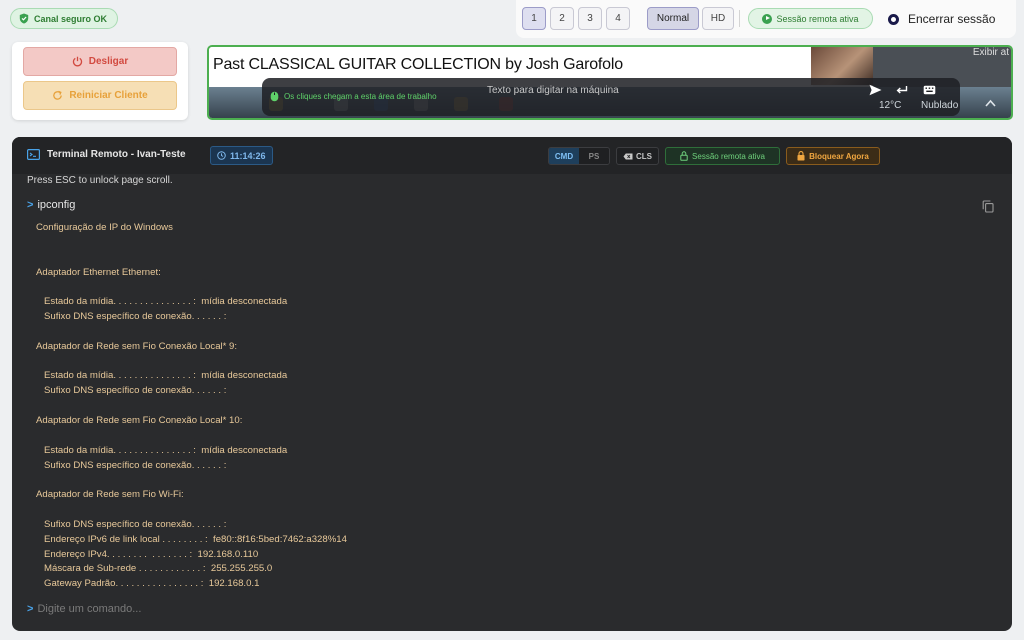 The width and height of the screenshot is (1024, 640). I want to click on lock-now-button: Bloquear Agora, so click(833, 156).